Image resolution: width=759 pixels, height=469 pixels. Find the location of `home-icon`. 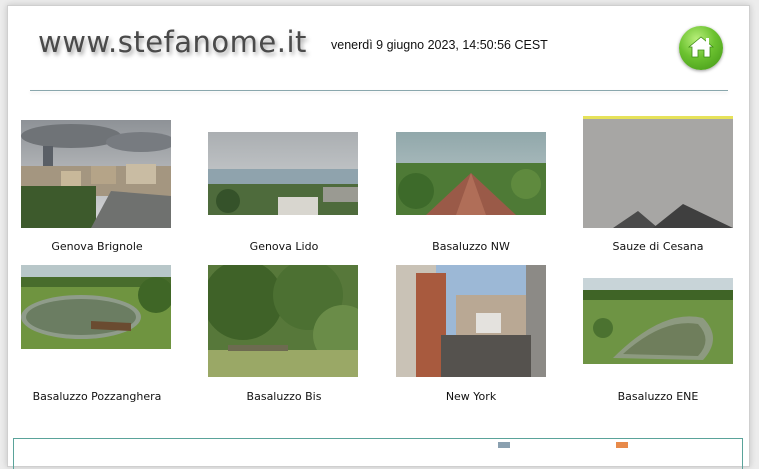

home-icon is located at coordinates (701, 47).